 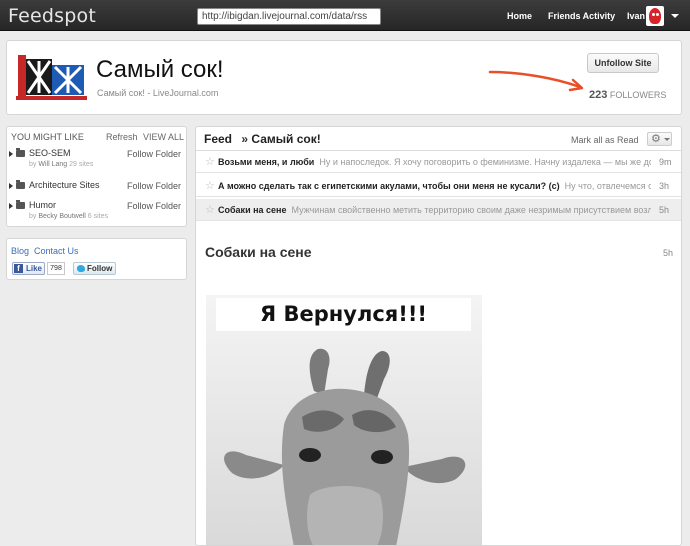 I want to click on folder-name: SEO-SEM, so click(x=50, y=153).